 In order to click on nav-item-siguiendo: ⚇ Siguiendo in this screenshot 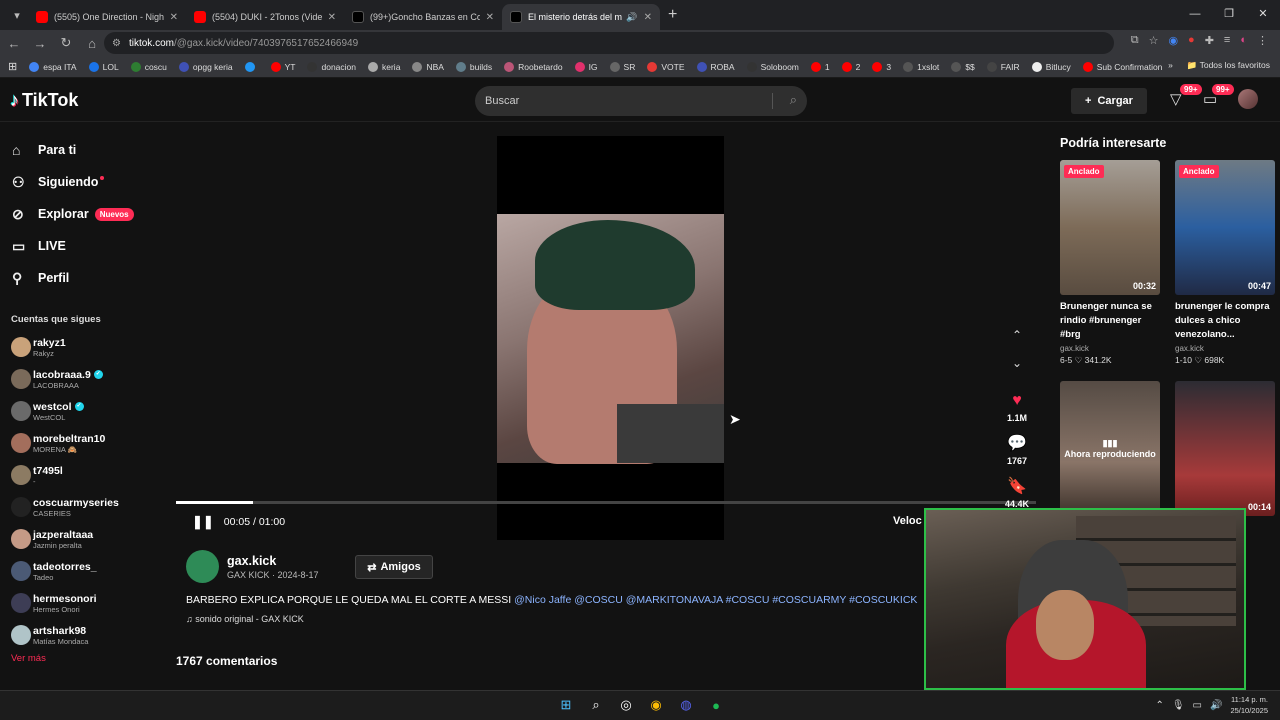, I will do `click(85, 182)`.